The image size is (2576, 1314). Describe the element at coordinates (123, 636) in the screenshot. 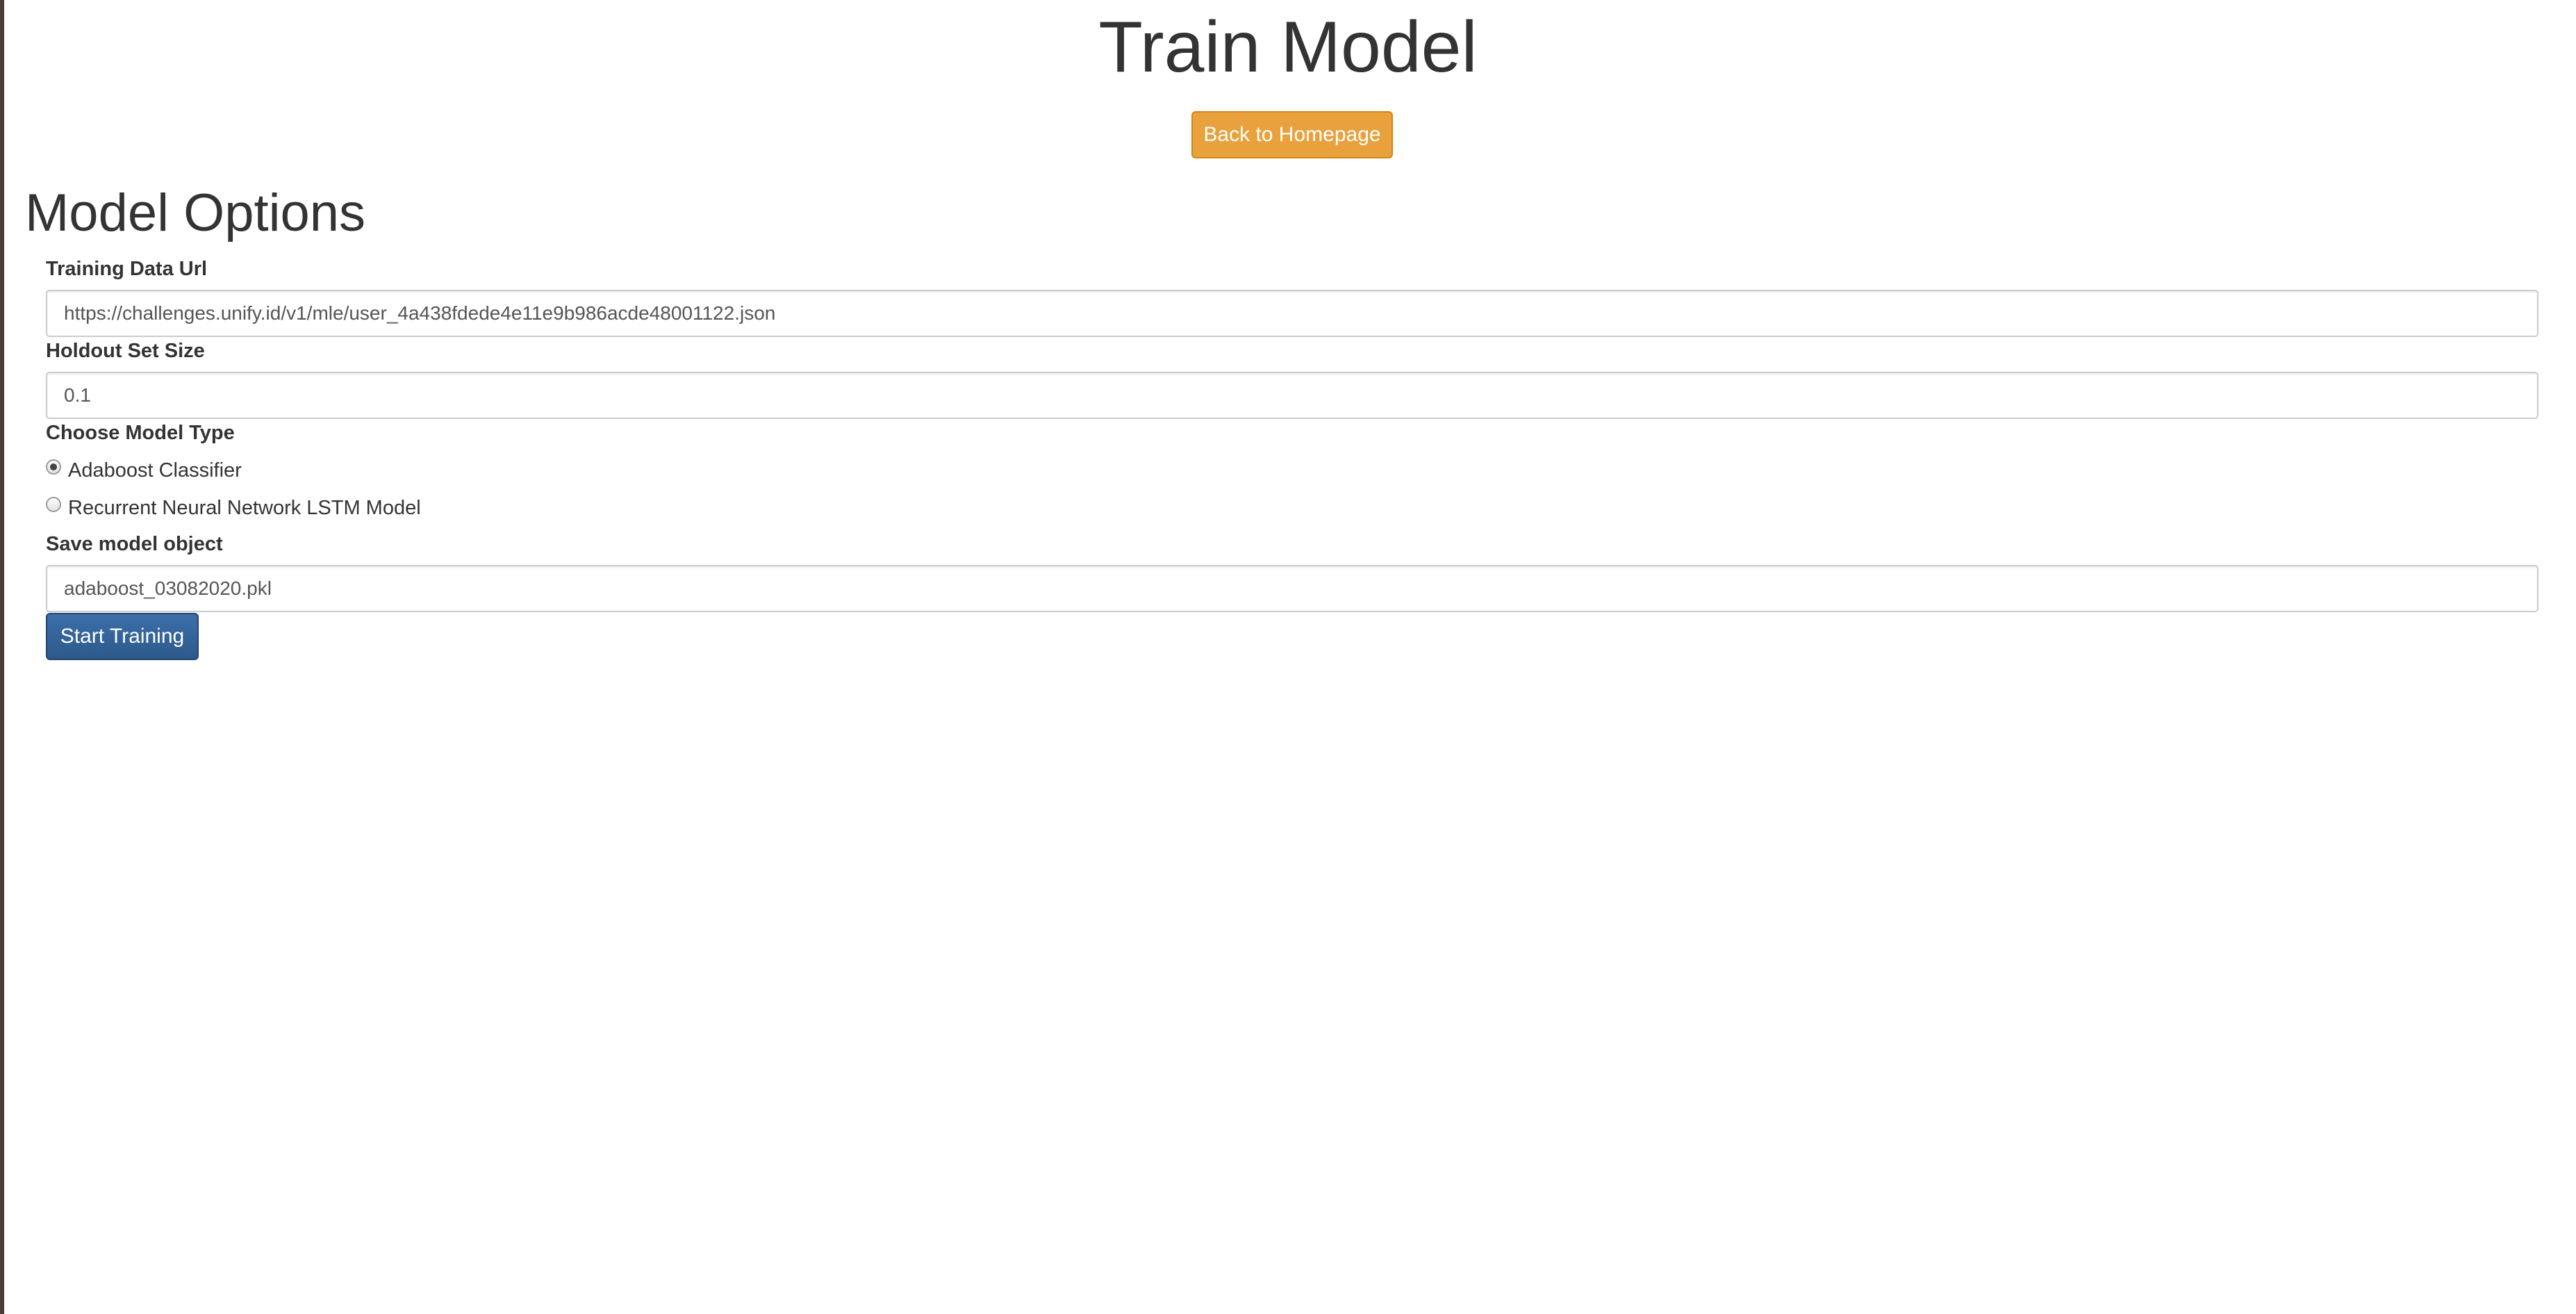

I see `start-training-button: Start Training` at that location.